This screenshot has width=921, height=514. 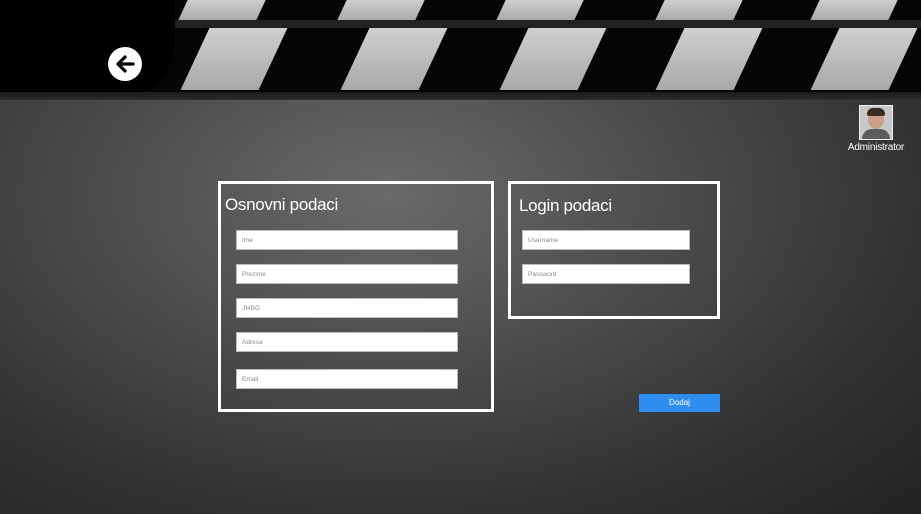 I want to click on password-input, so click(x=606, y=274).